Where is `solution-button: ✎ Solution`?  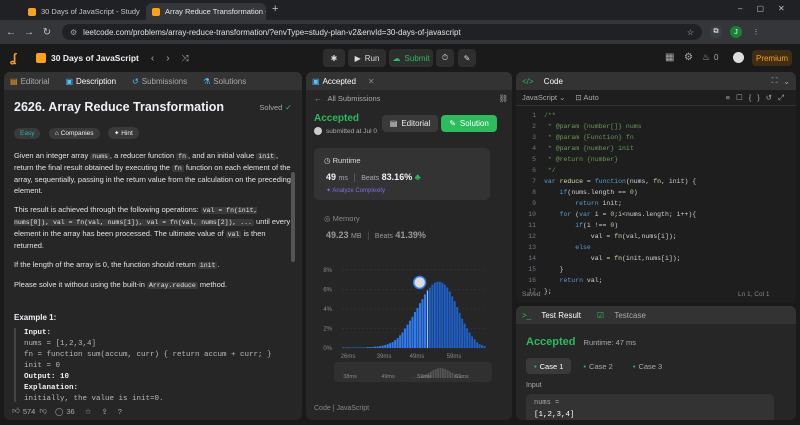
solution-button: ✎ Solution is located at coordinates (469, 123).